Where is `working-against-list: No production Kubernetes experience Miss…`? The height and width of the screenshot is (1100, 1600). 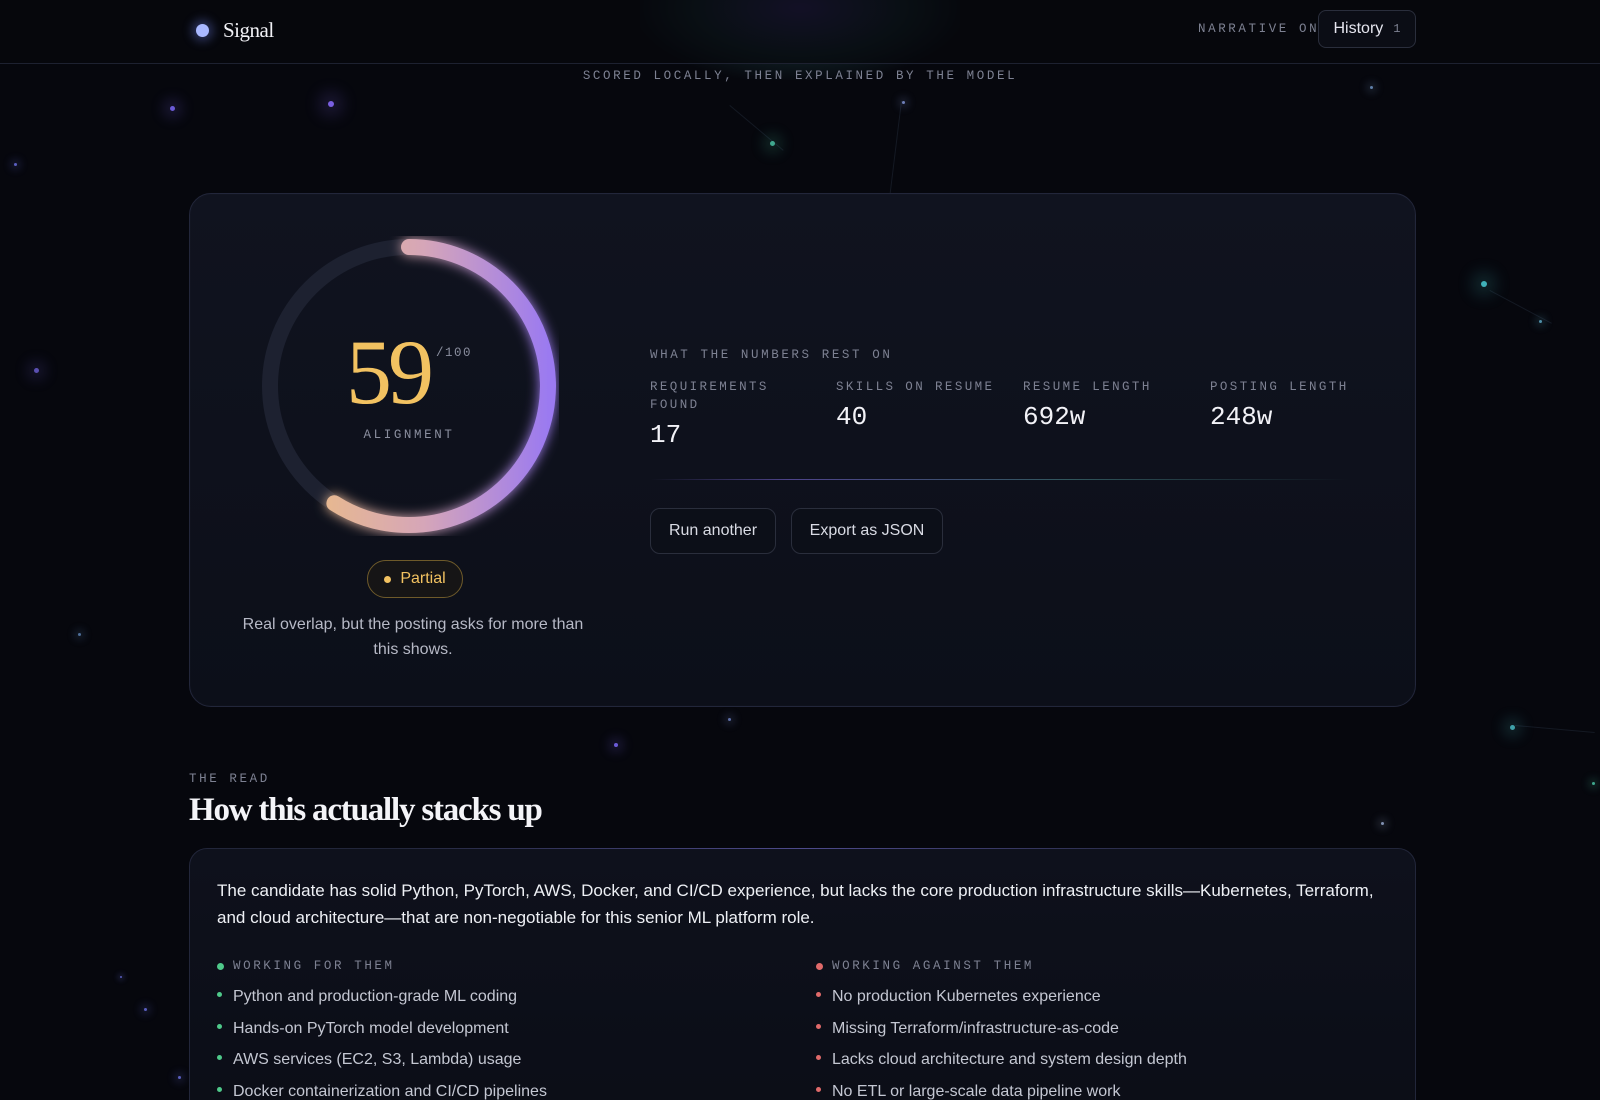 working-against-list: No production Kubernetes experience Miss… is located at coordinates (1096, 1042).